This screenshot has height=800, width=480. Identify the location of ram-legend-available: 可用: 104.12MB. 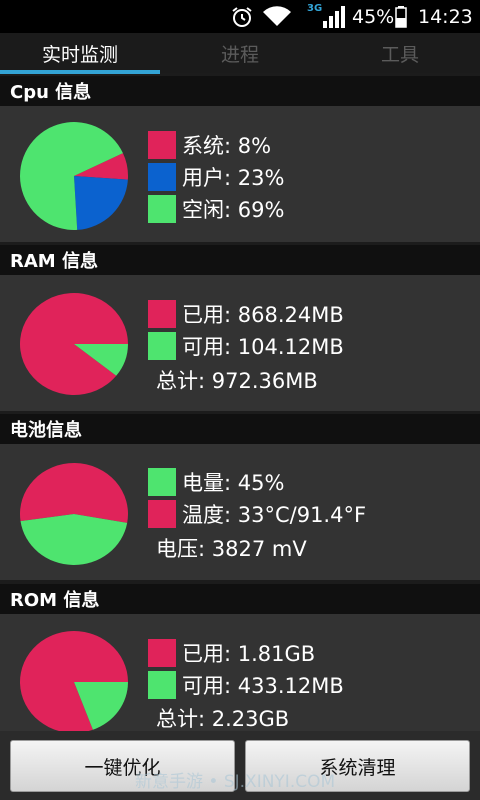
(246, 346).